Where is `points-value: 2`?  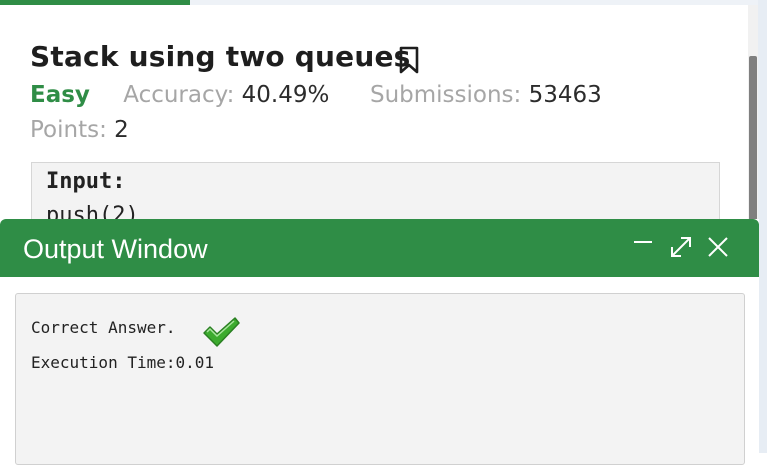 points-value: 2 is located at coordinates (121, 130).